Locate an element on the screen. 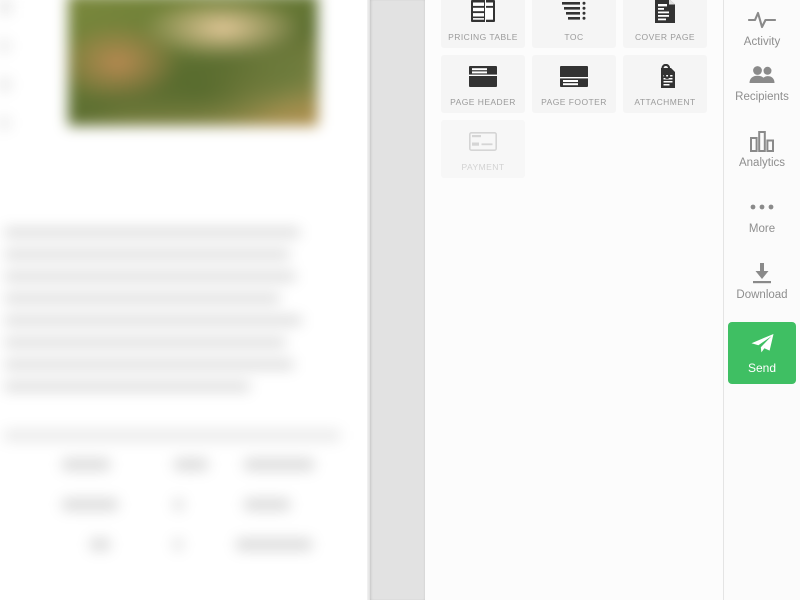  document-page-edge is located at coordinates (368, 300).